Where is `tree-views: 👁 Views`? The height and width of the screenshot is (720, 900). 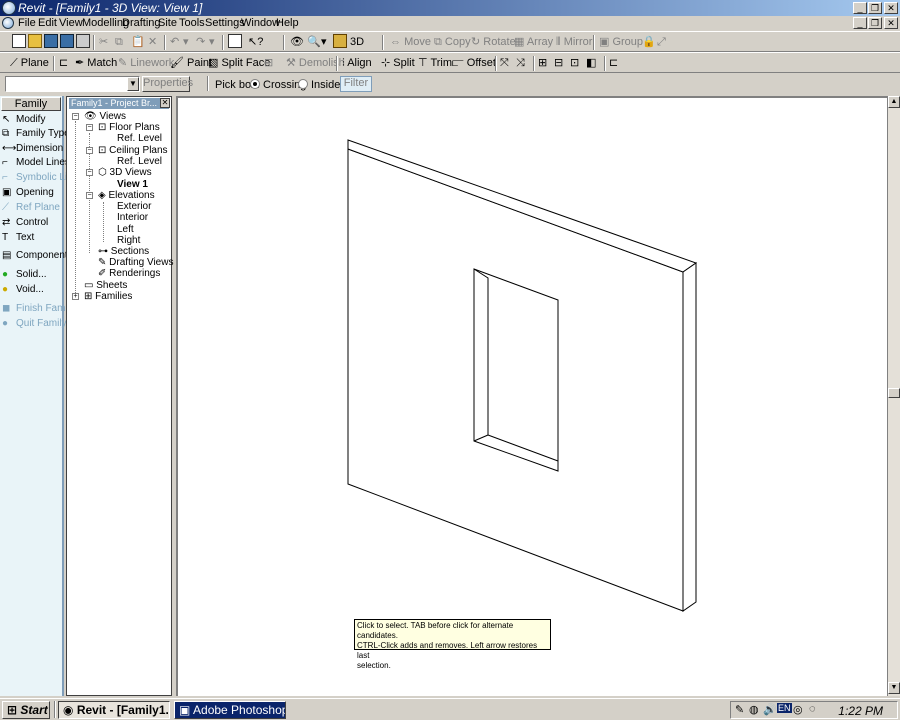 tree-views: 👁 Views is located at coordinates (105, 116).